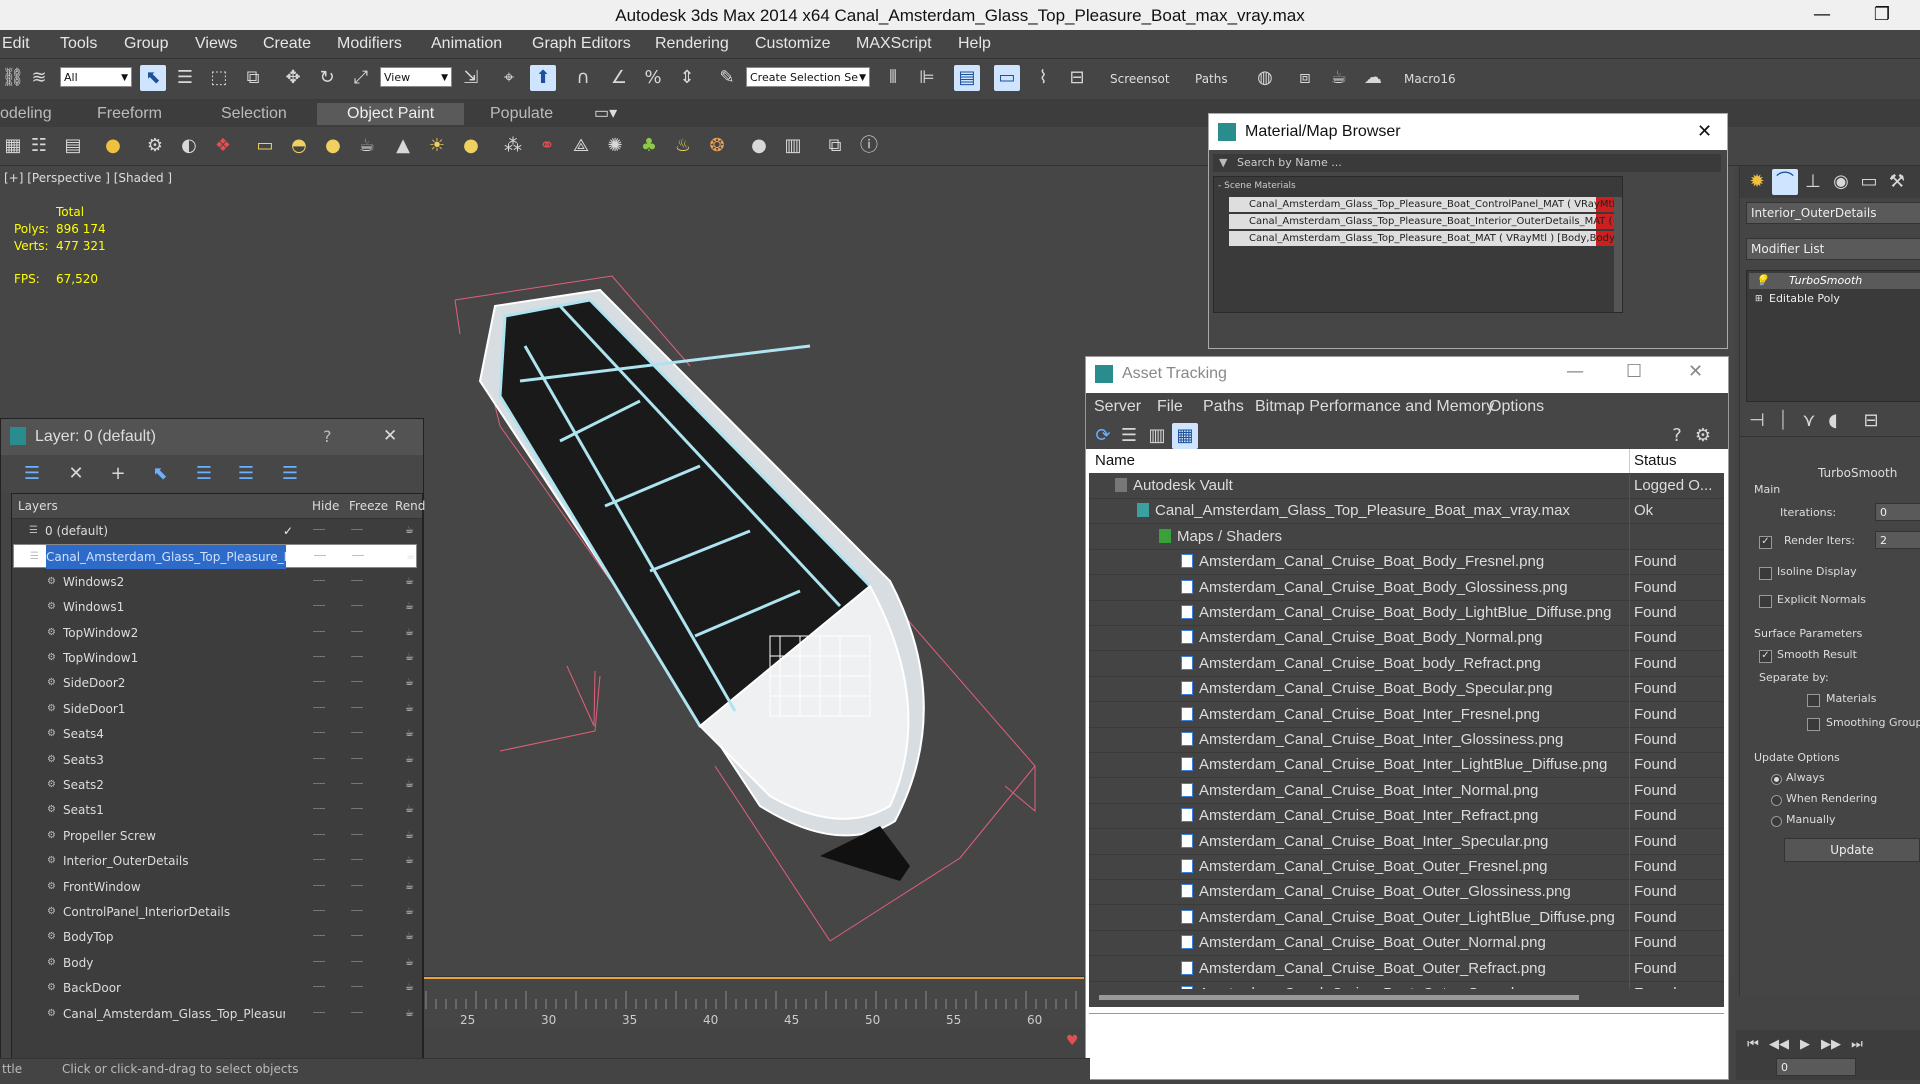 This screenshot has width=1920, height=1084. What do you see at coordinates (1339, 997) in the screenshot?
I see `scrollbar-thumb` at bounding box center [1339, 997].